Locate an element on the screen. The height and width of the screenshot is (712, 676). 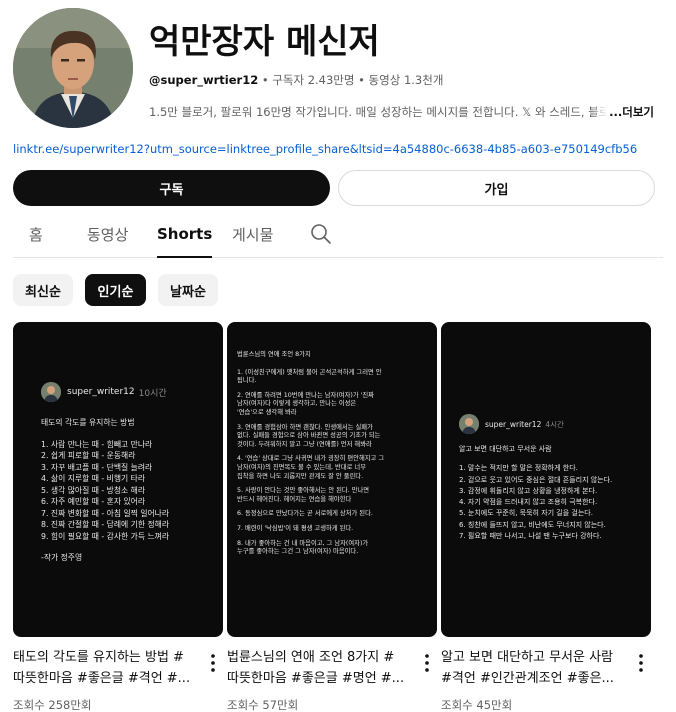
thumb-line: 5. 눈치에도 꾸준히, 묵묵히 자기 길을 걸는다. is located at coordinates (526, 513).